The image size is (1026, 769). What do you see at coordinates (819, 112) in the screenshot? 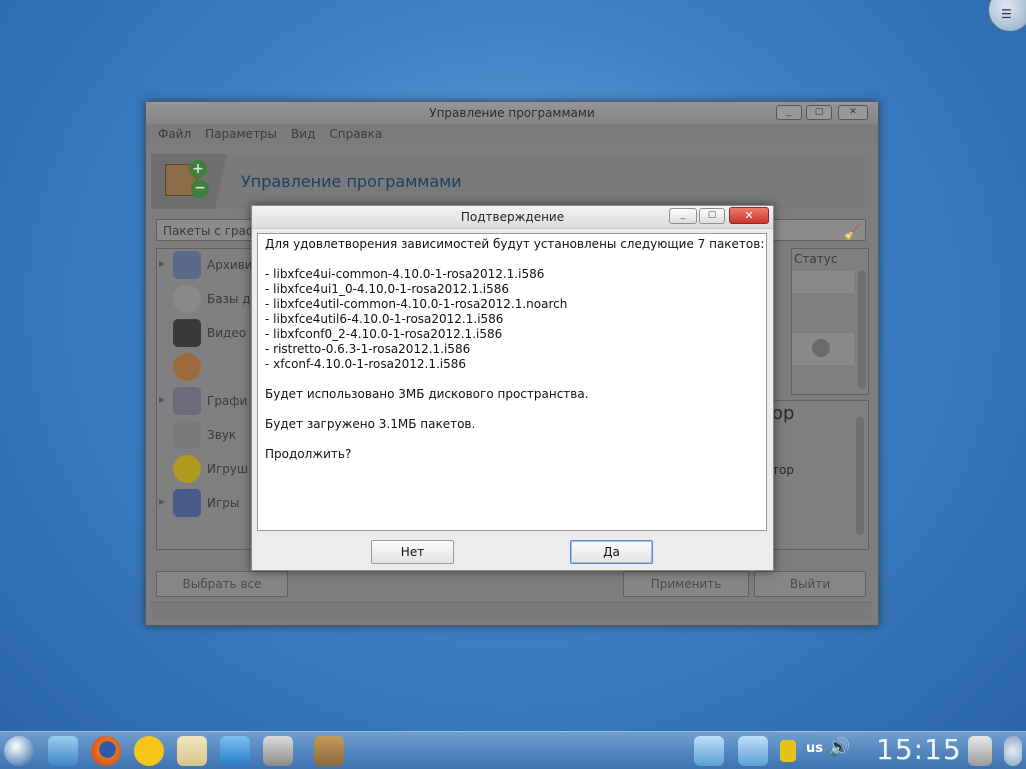
I see `maximize-button: ▢` at bounding box center [819, 112].